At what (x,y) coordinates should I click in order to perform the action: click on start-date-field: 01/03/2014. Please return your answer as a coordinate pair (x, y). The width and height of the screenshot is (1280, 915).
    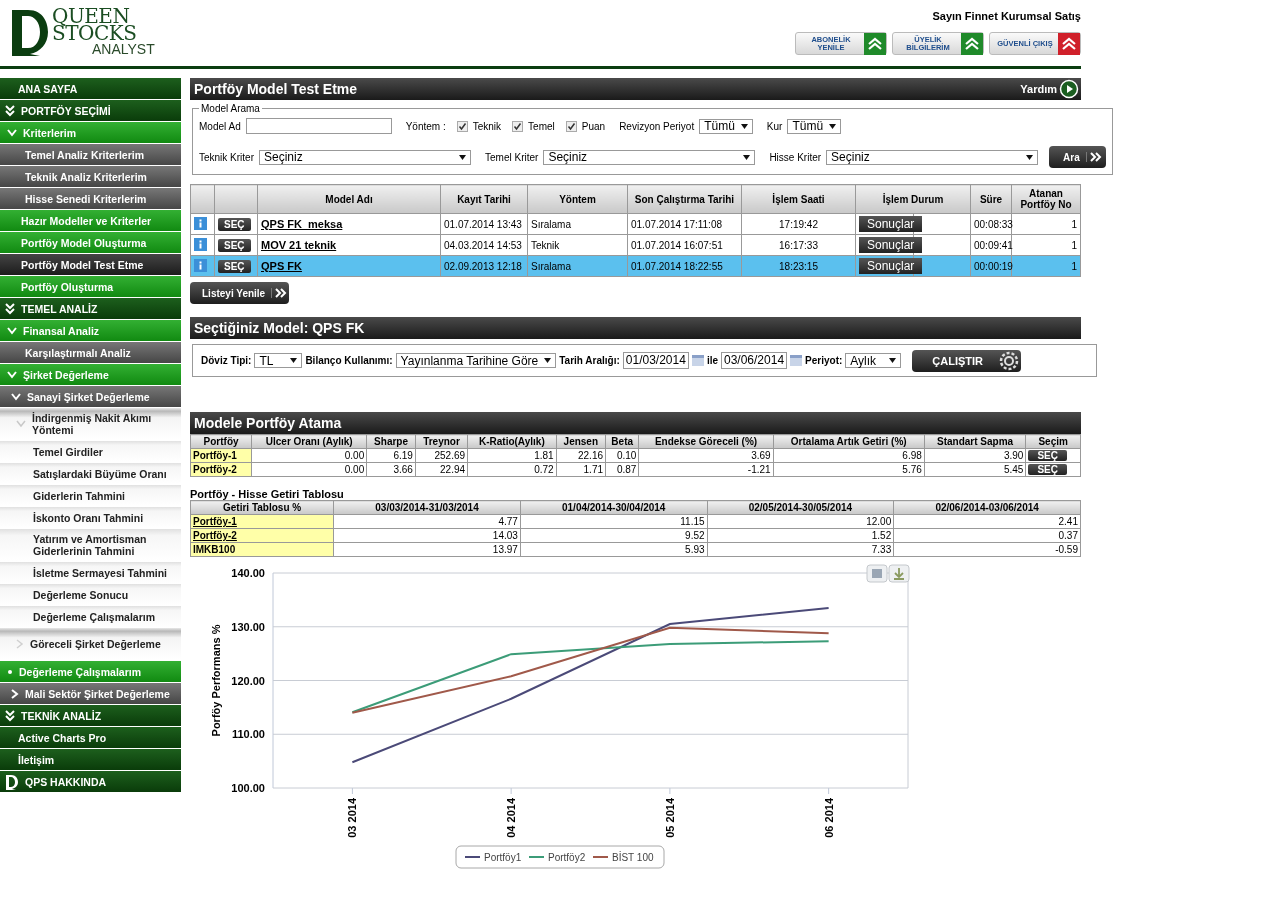
    Looking at the image, I should click on (655, 360).